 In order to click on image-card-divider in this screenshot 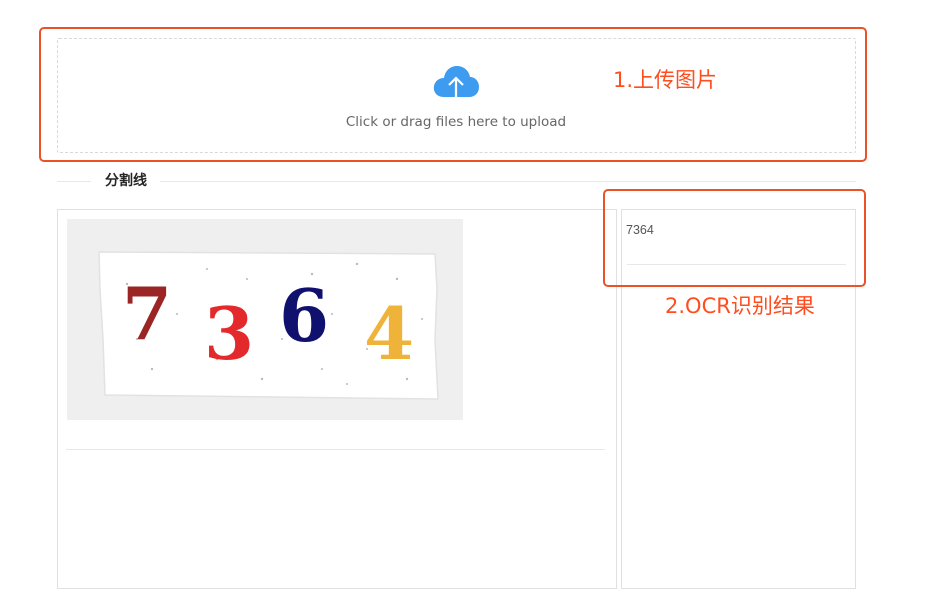, I will do `click(335, 449)`.